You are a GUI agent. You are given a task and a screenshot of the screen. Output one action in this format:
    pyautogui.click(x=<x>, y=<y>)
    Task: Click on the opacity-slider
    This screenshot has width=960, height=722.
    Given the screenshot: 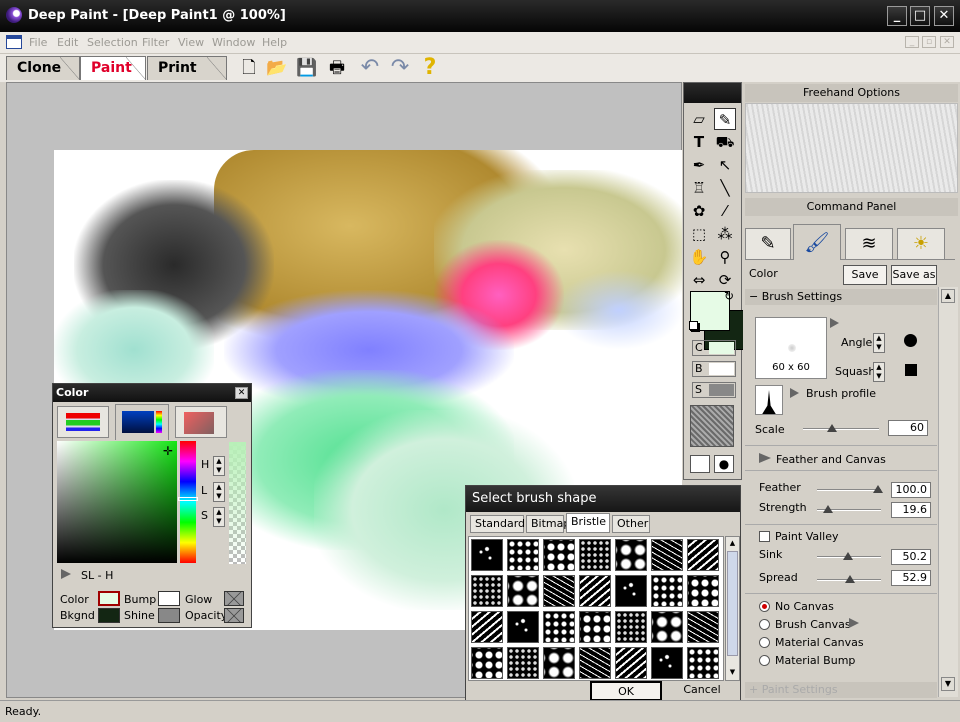 What is the action you would take?
    pyautogui.click(x=237, y=503)
    